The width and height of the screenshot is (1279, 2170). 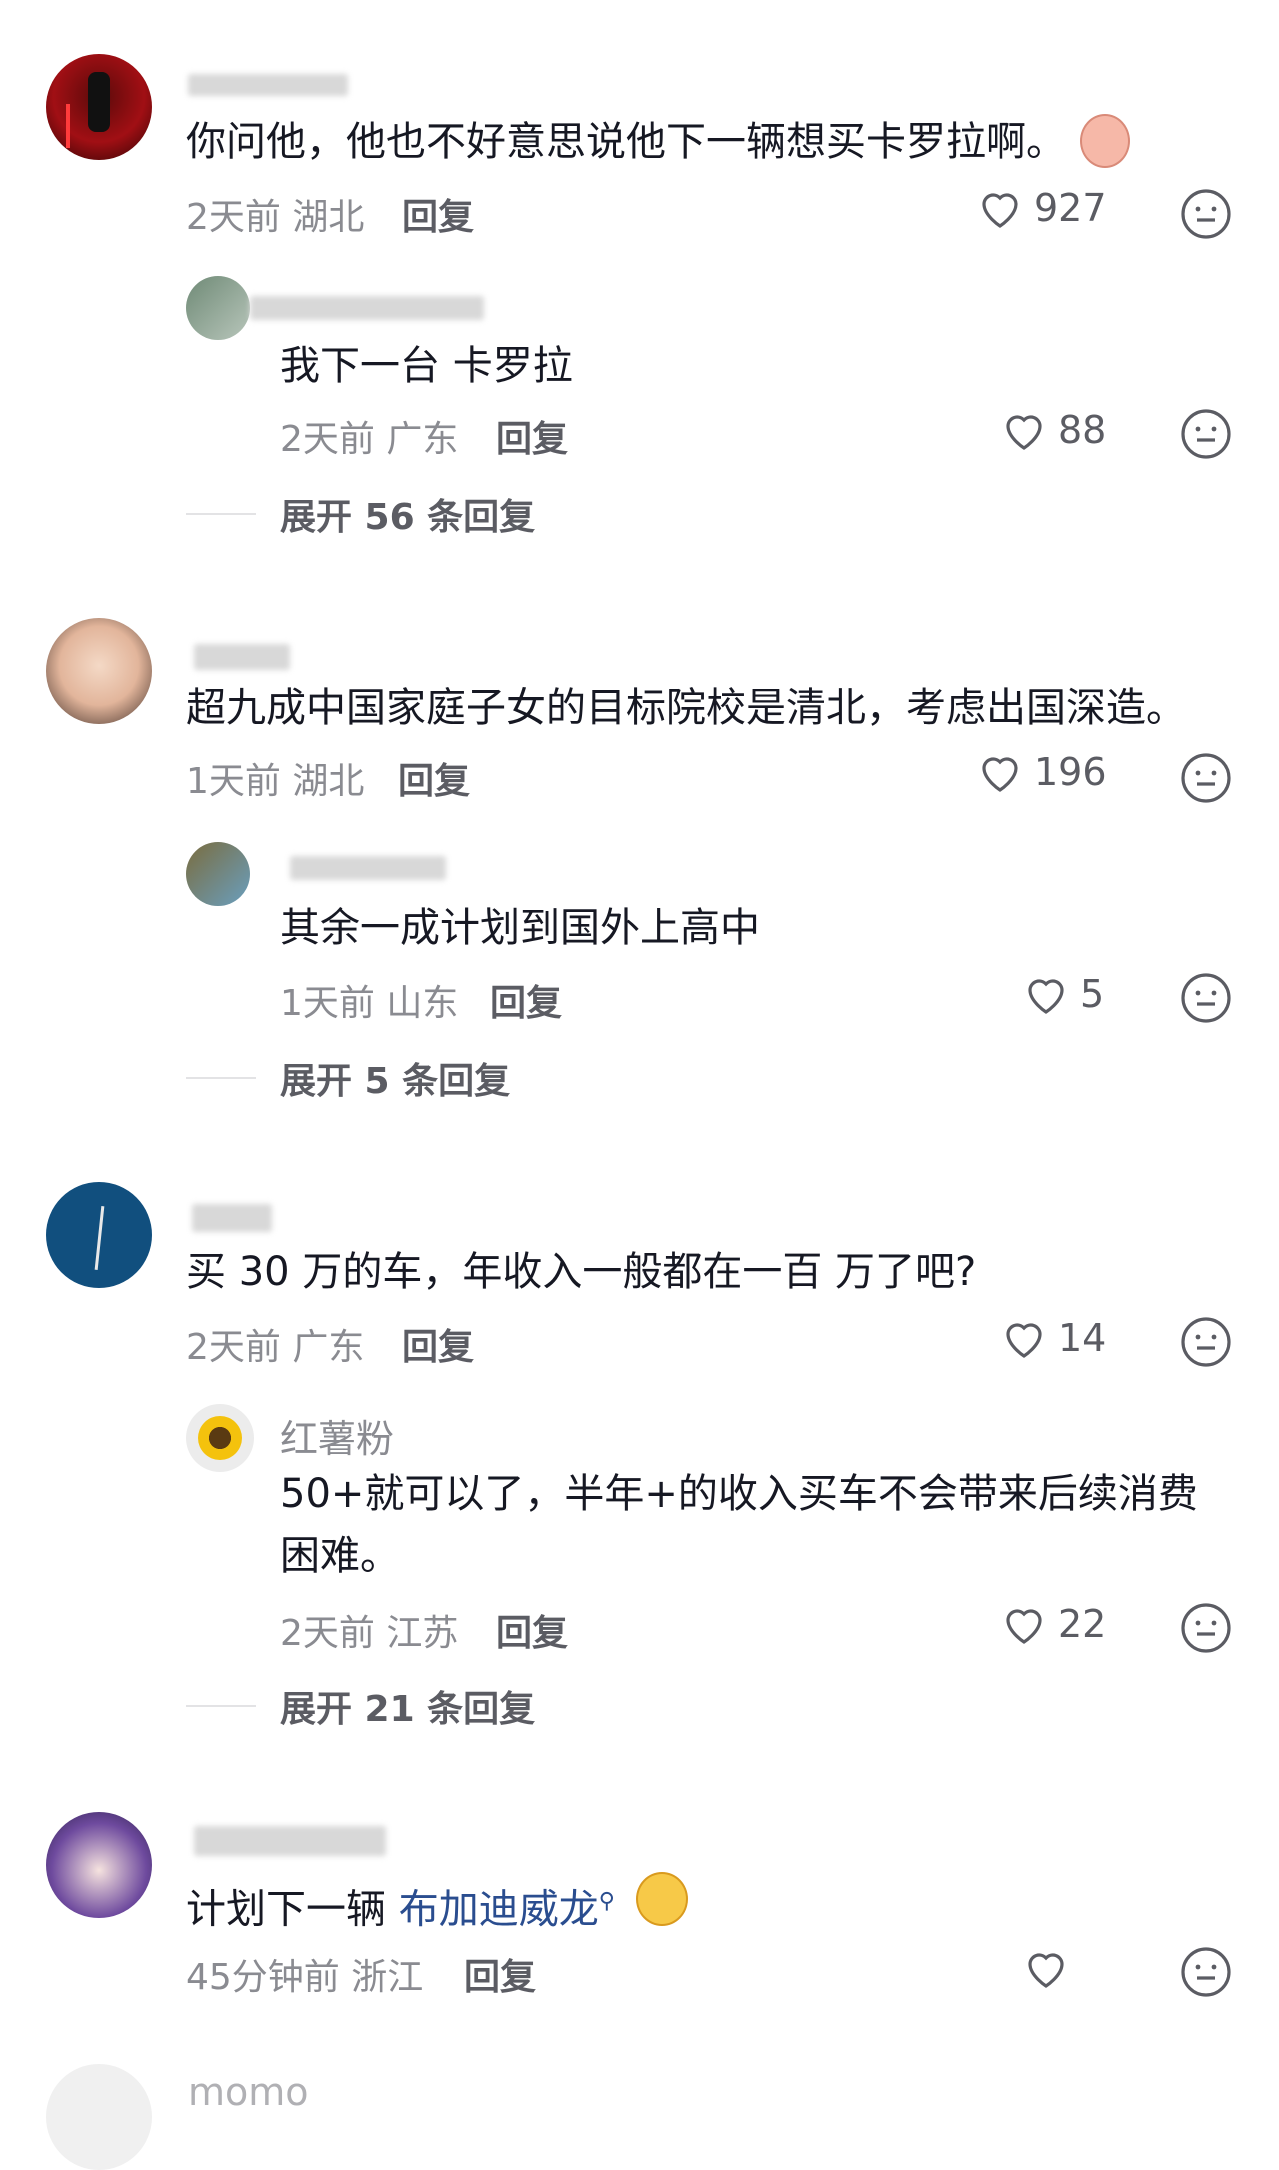 I want to click on reply-text-line1: 50+就可以了，半年+的收入买车不会带来后续消费, so click(x=739, y=1494).